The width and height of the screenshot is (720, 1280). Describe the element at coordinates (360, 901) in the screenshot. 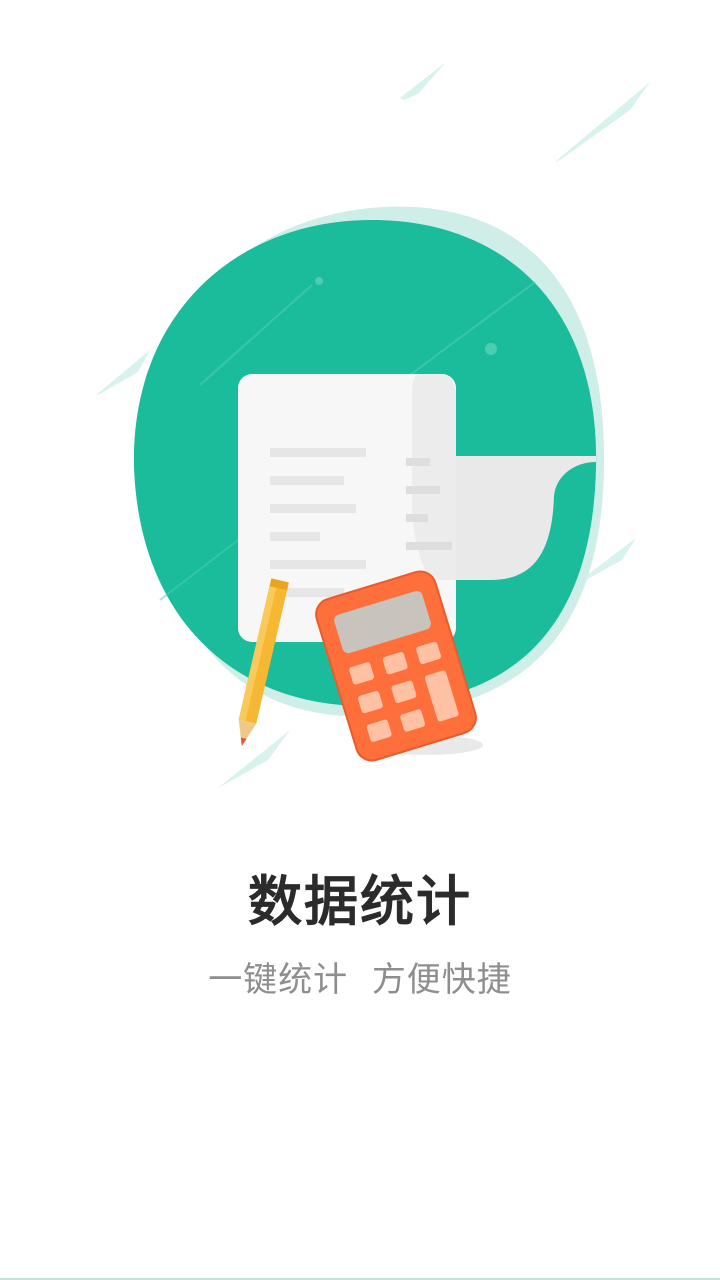

I see `page-title: 数据统计` at that location.